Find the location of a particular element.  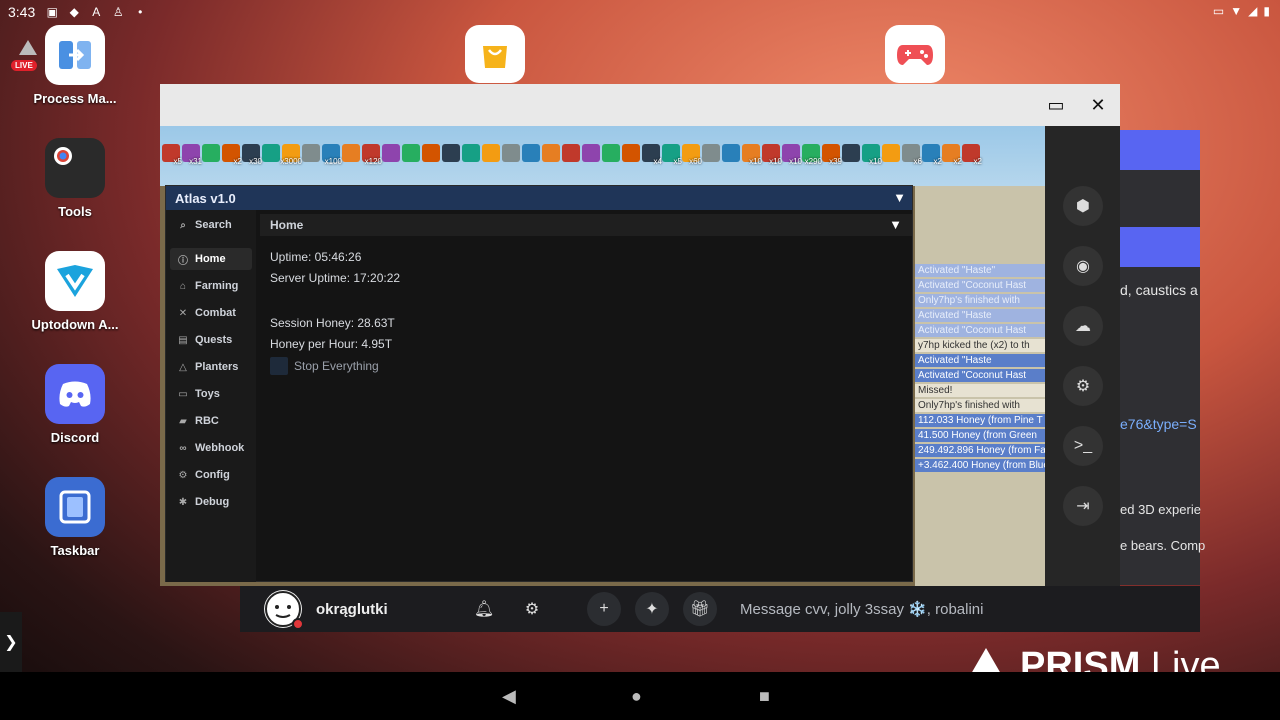

gamepad-icon is located at coordinates (915, 55).